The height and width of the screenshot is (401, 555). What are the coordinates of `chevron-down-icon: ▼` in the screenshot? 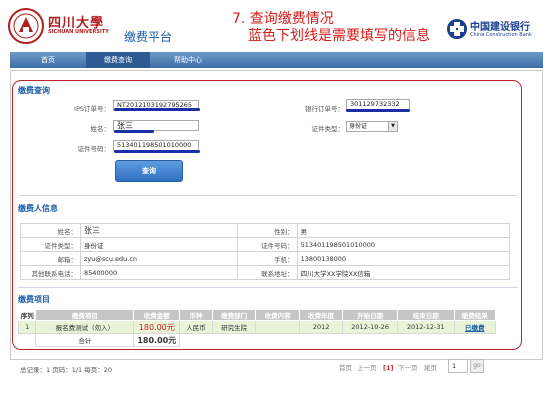 It's located at (392, 126).